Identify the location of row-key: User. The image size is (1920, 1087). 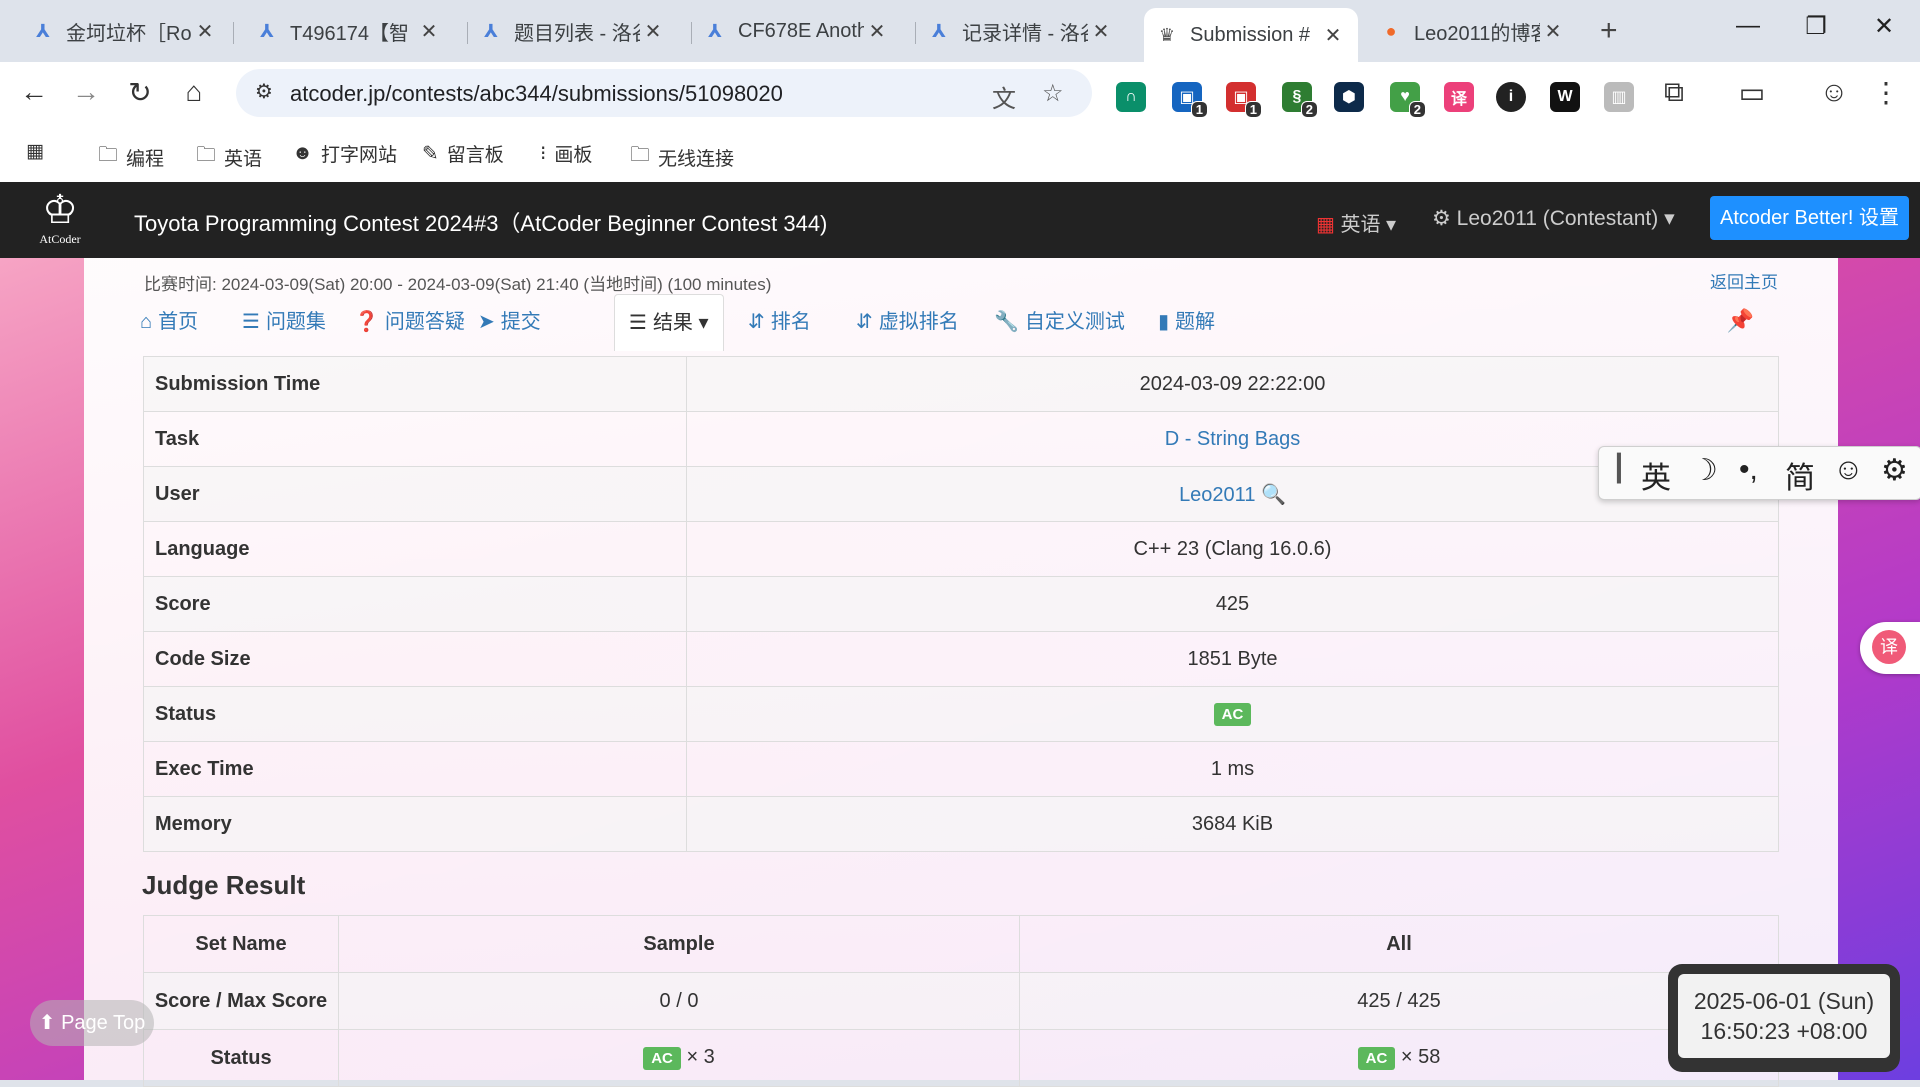
(415, 494).